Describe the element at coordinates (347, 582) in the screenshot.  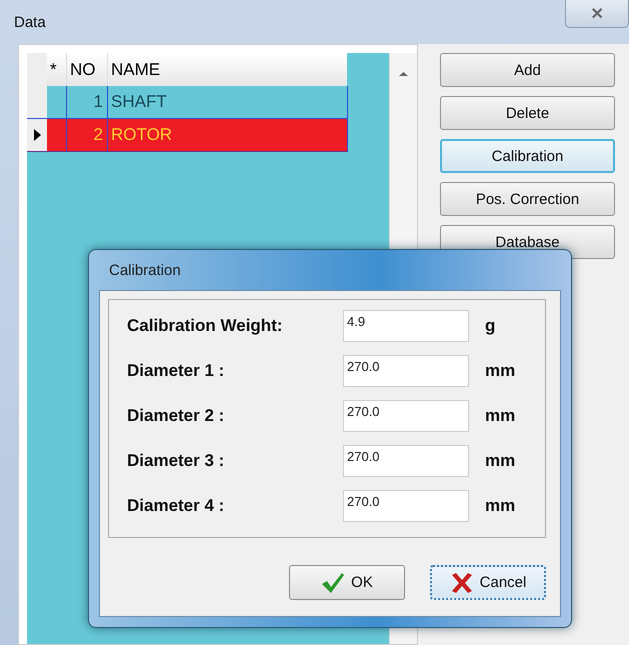
I see `ok-button: OK` at that location.